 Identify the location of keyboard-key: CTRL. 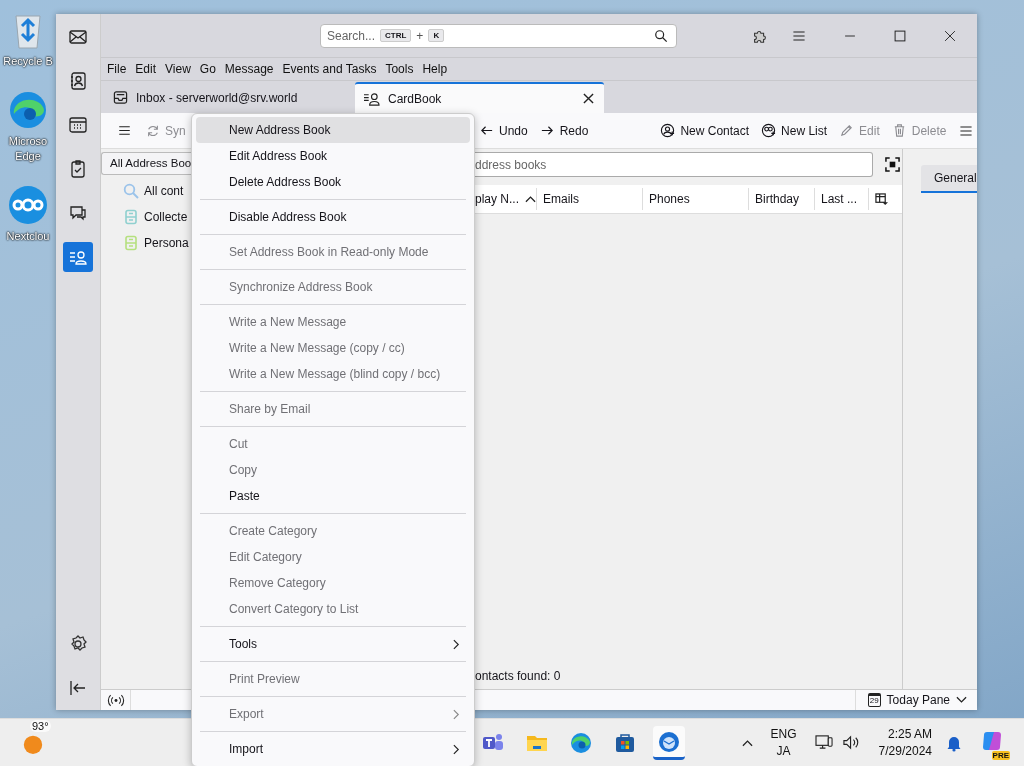
(396, 35).